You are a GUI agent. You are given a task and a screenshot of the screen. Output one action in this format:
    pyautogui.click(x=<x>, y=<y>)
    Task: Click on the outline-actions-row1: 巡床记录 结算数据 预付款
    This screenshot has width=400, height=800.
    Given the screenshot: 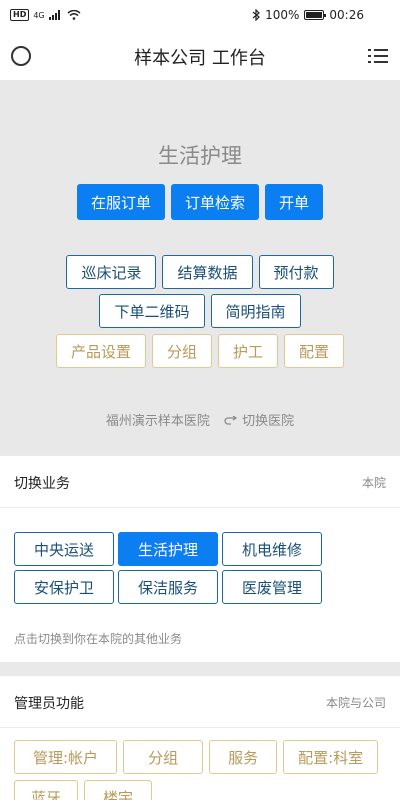 What is the action you would take?
    pyautogui.click(x=200, y=272)
    